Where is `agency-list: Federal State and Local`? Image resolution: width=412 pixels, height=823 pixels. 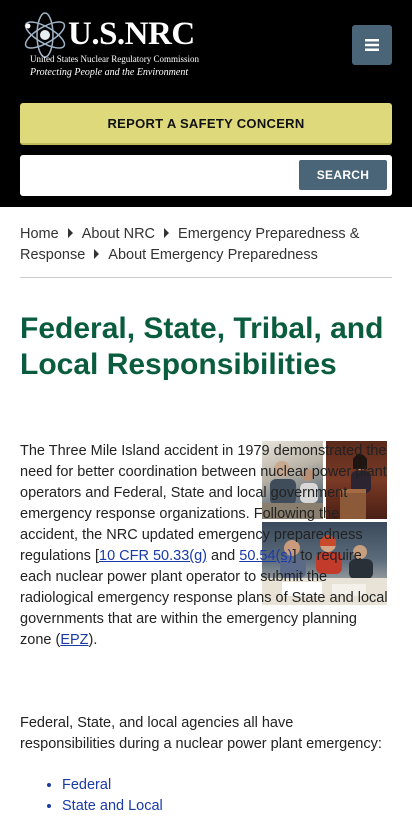
agency-list: Federal State and Local is located at coordinates (102, 796).